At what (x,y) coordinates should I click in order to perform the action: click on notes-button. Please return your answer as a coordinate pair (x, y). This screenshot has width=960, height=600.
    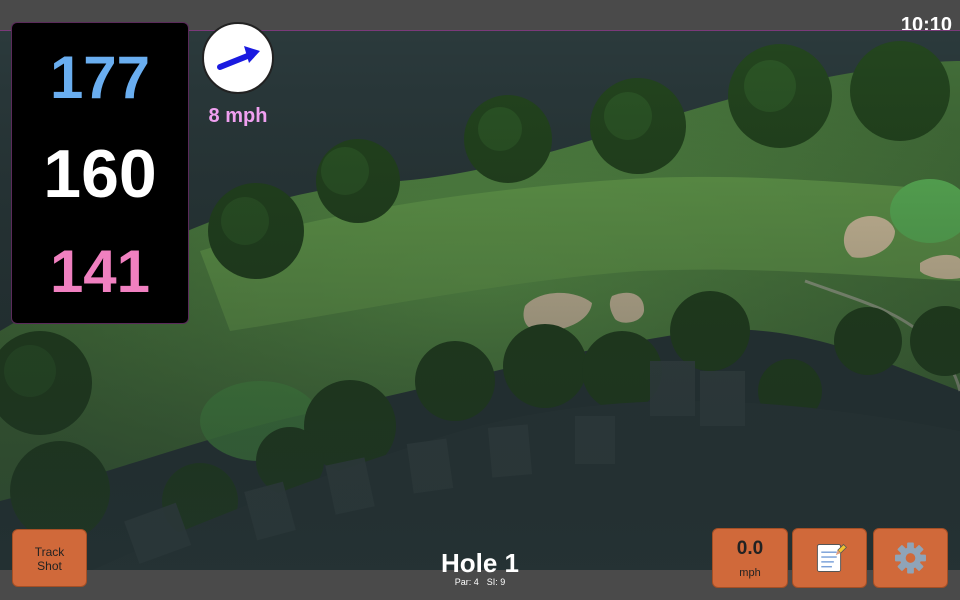
    Looking at the image, I should click on (829, 558).